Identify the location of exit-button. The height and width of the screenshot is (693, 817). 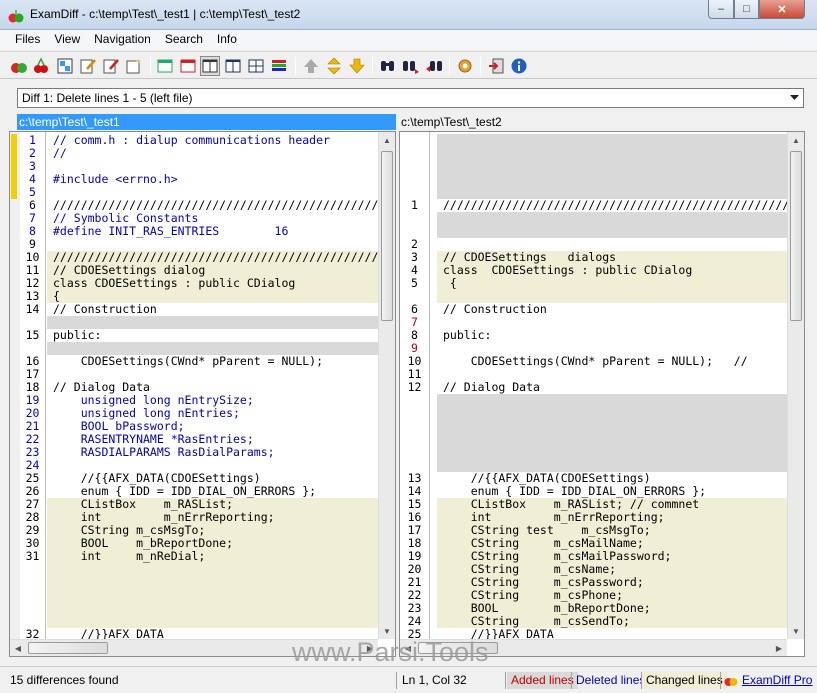
(496, 66).